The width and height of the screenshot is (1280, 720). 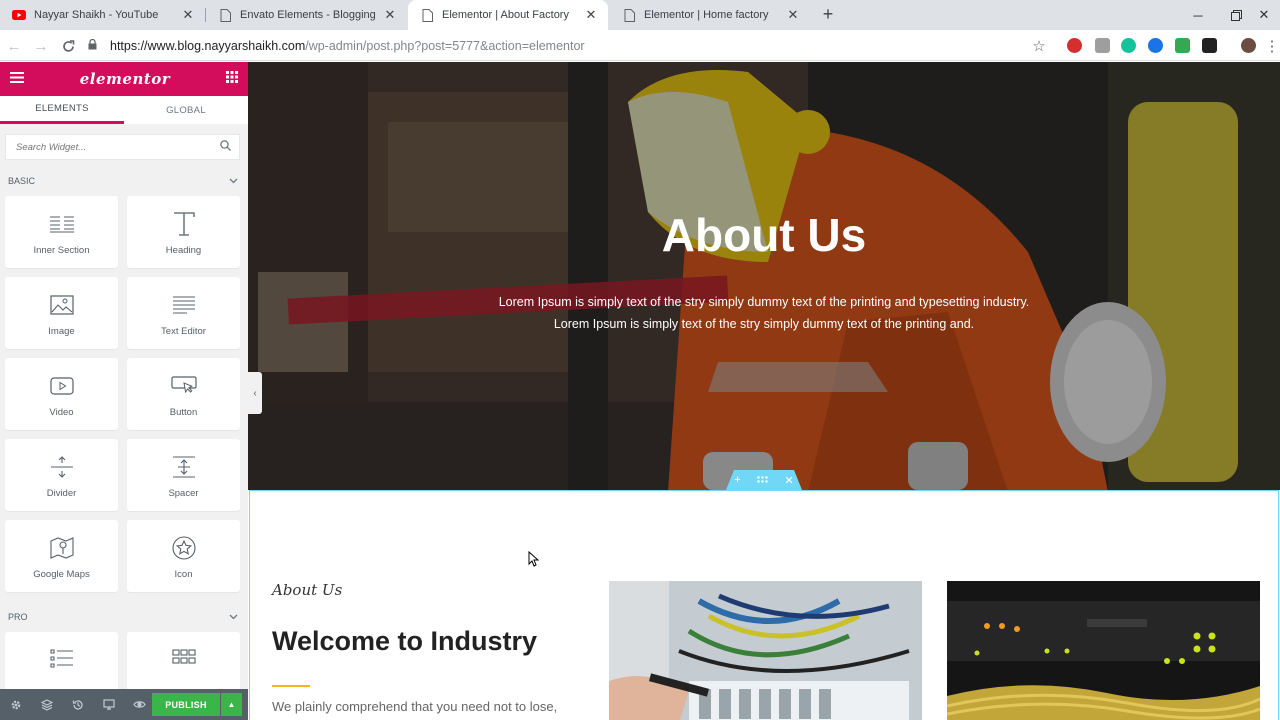 I want to click on widget-inner-section: Inner Section, so click(x=61, y=232).